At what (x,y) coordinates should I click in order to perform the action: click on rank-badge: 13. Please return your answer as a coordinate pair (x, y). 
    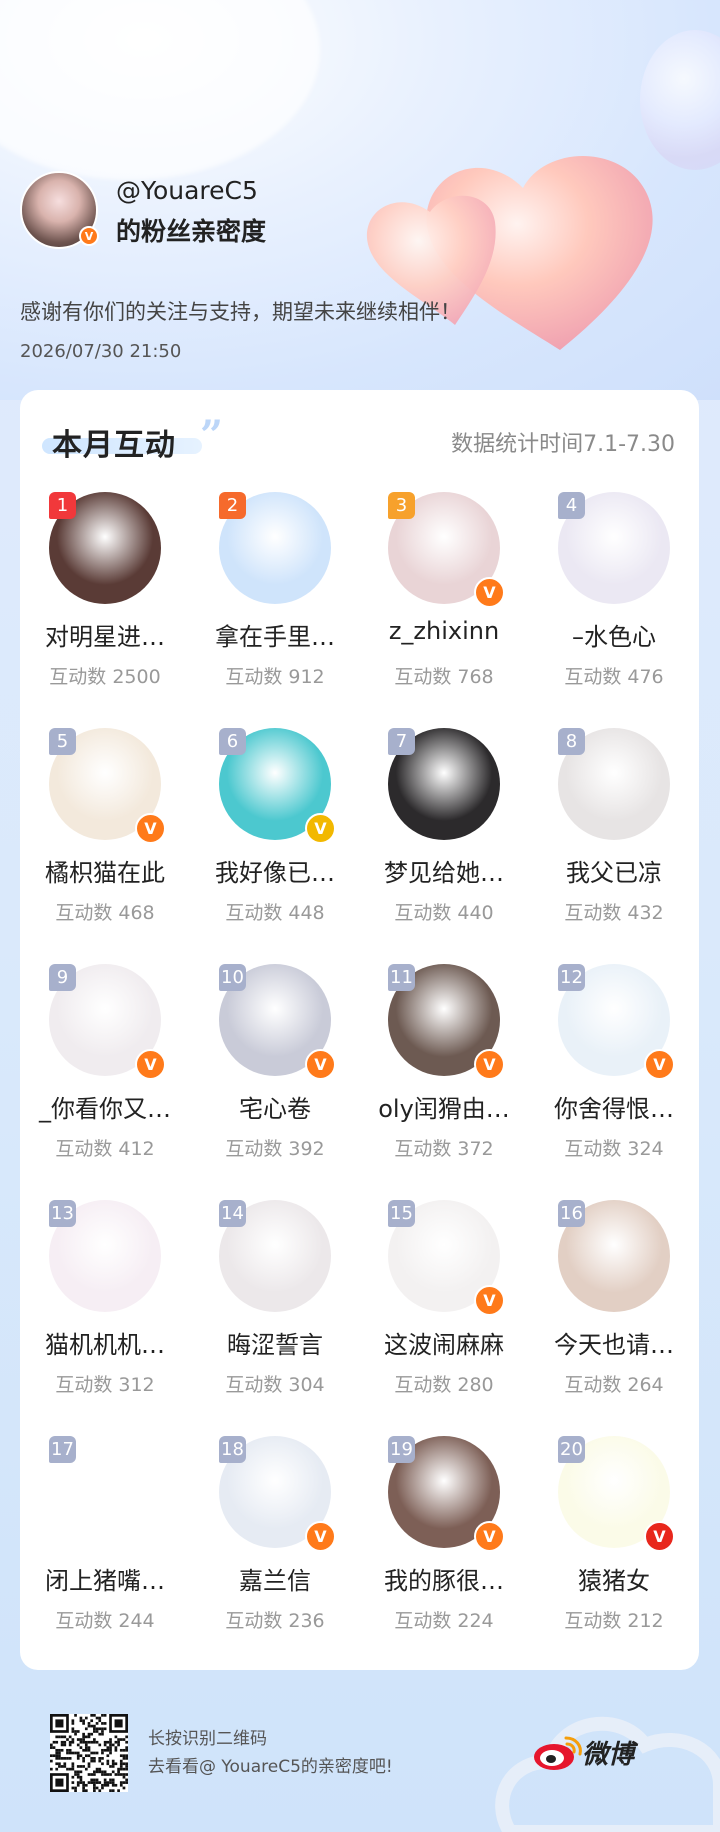
    Looking at the image, I should click on (62, 1213).